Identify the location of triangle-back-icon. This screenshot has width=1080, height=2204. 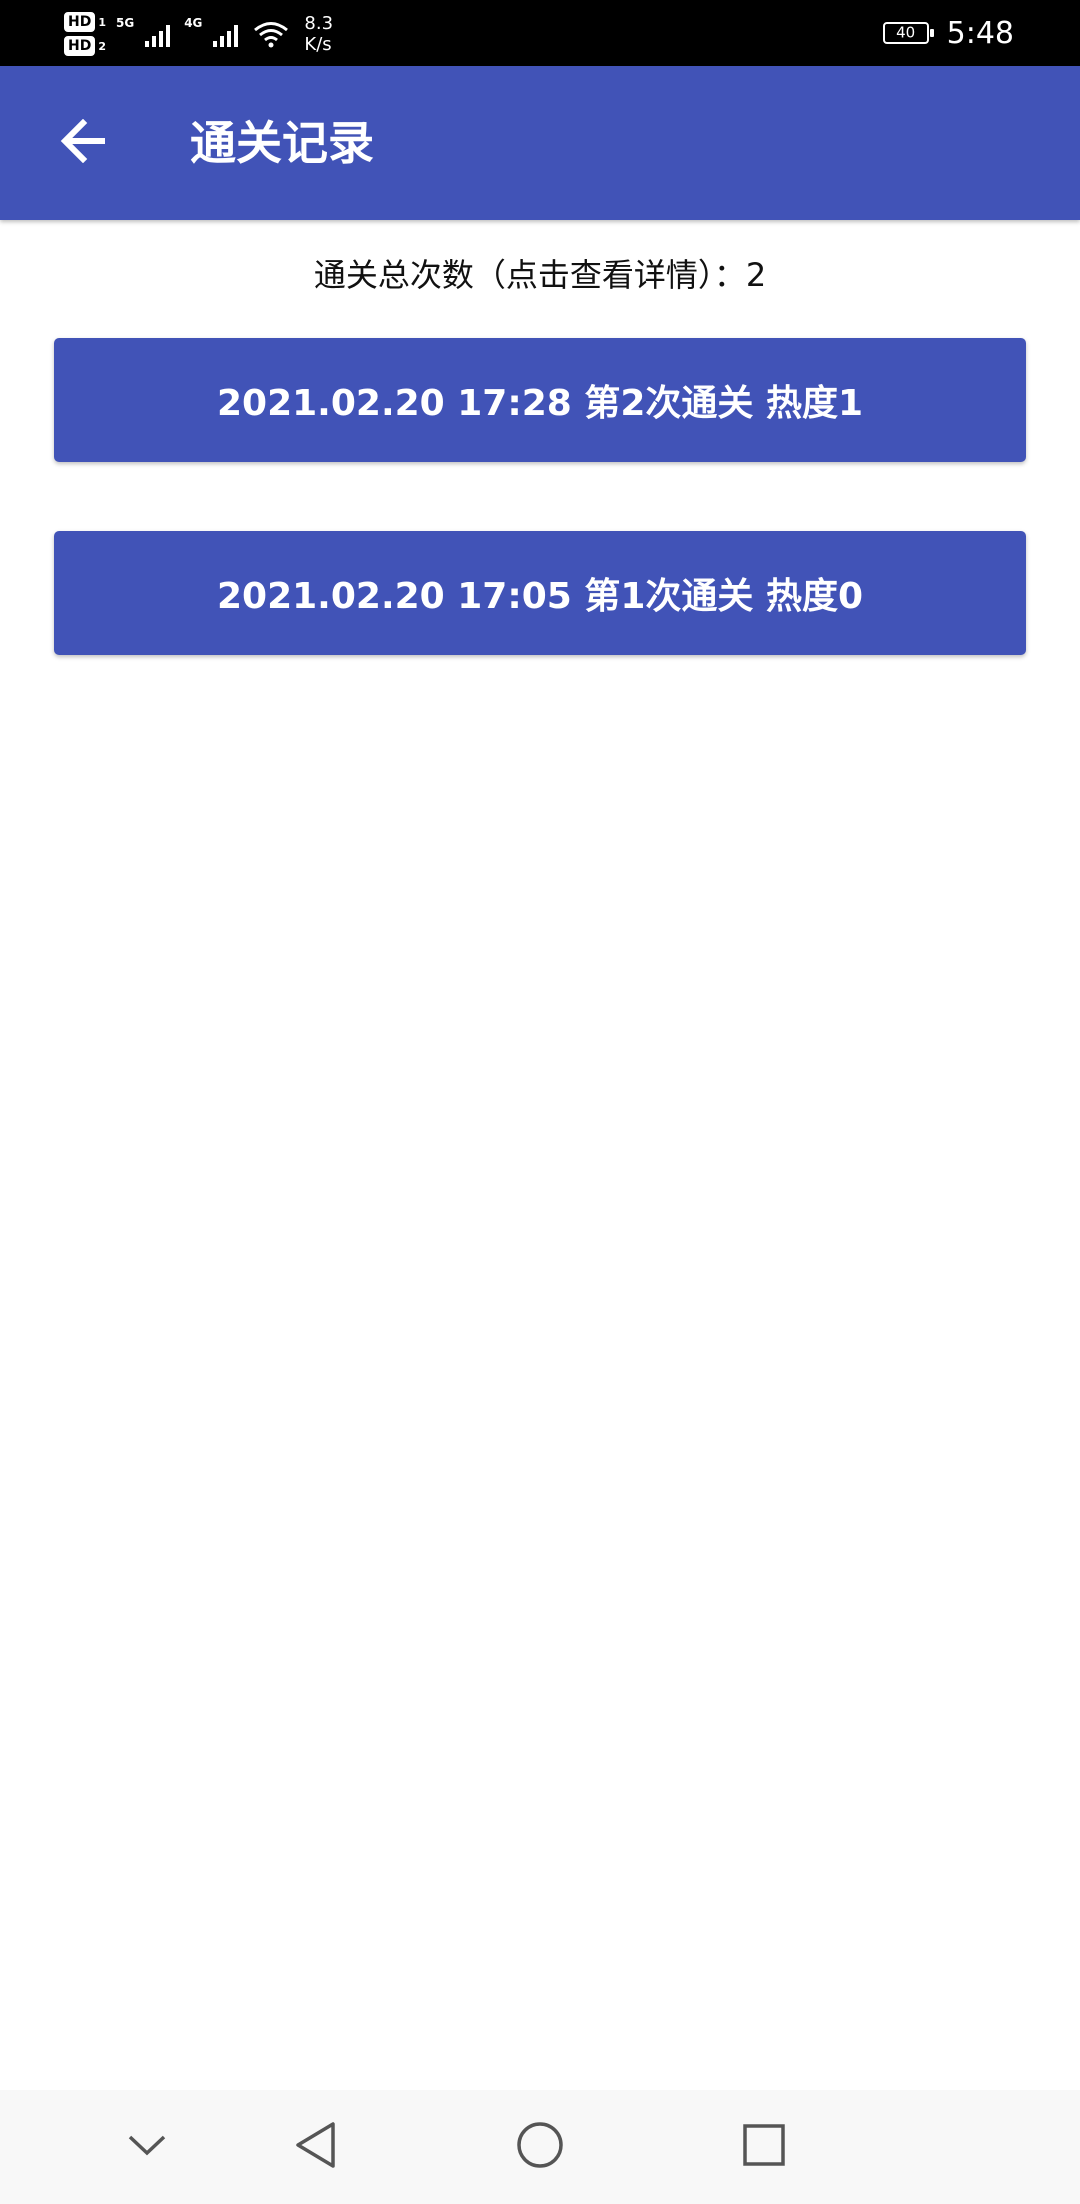
(315, 2147).